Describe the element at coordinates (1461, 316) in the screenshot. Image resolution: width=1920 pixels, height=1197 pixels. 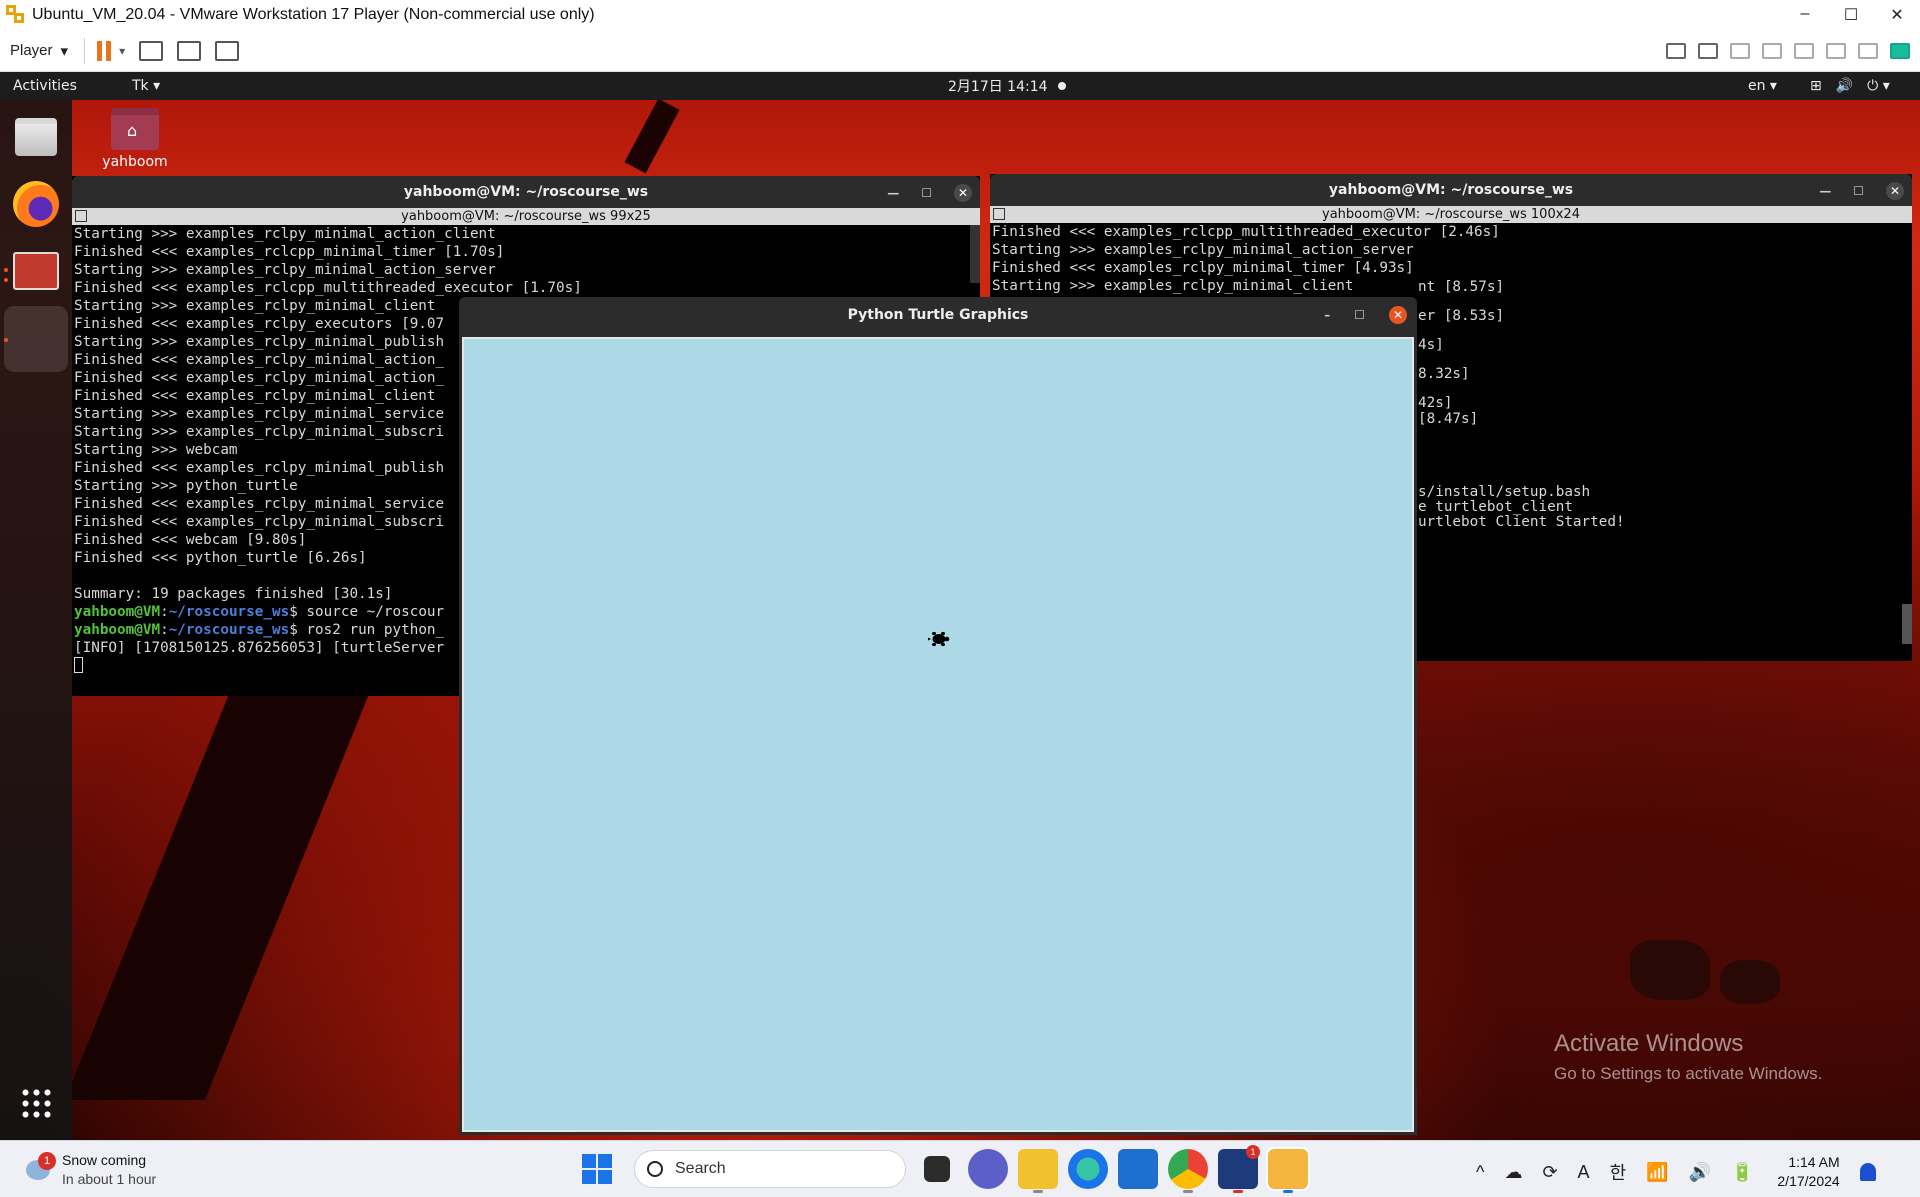
I see `terminal-line-fragment: er [8.53s]` at that location.